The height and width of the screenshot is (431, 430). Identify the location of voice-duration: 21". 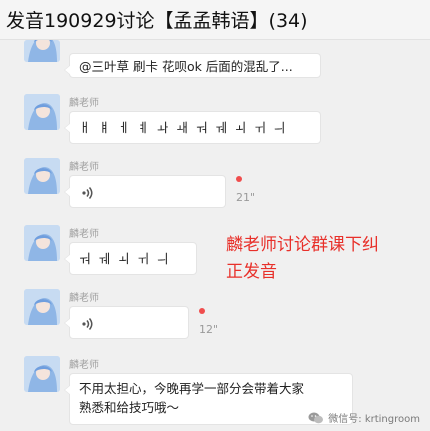
(246, 197).